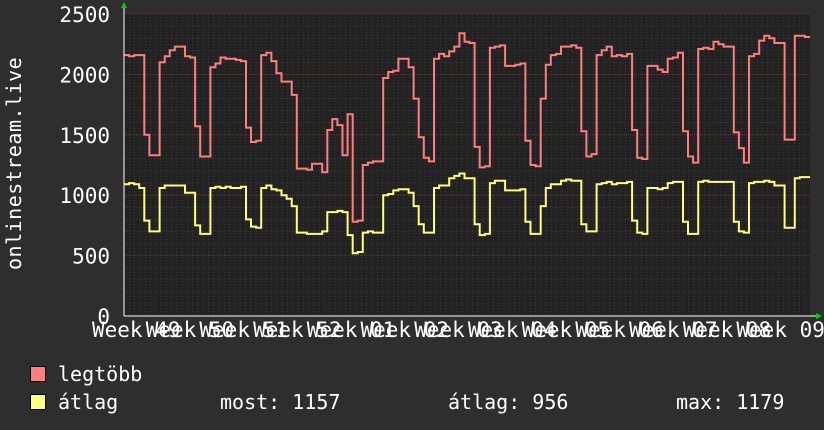 The image size is (824, 430). I want to click on y-axis-arrow, so click(124, 5).